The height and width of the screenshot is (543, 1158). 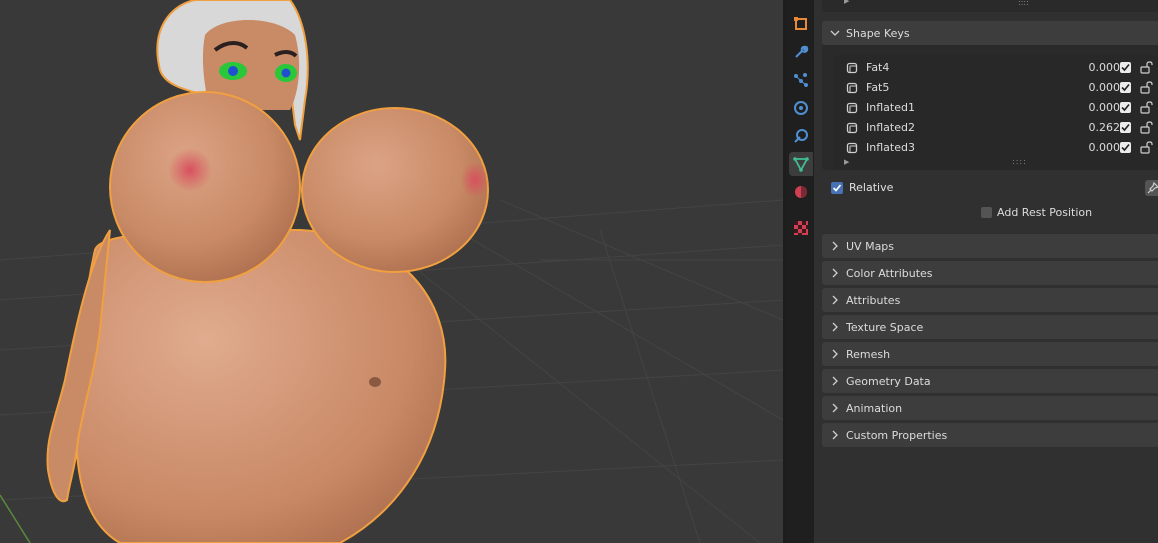 I want to click on tab-material, so click(x=801, y=192).